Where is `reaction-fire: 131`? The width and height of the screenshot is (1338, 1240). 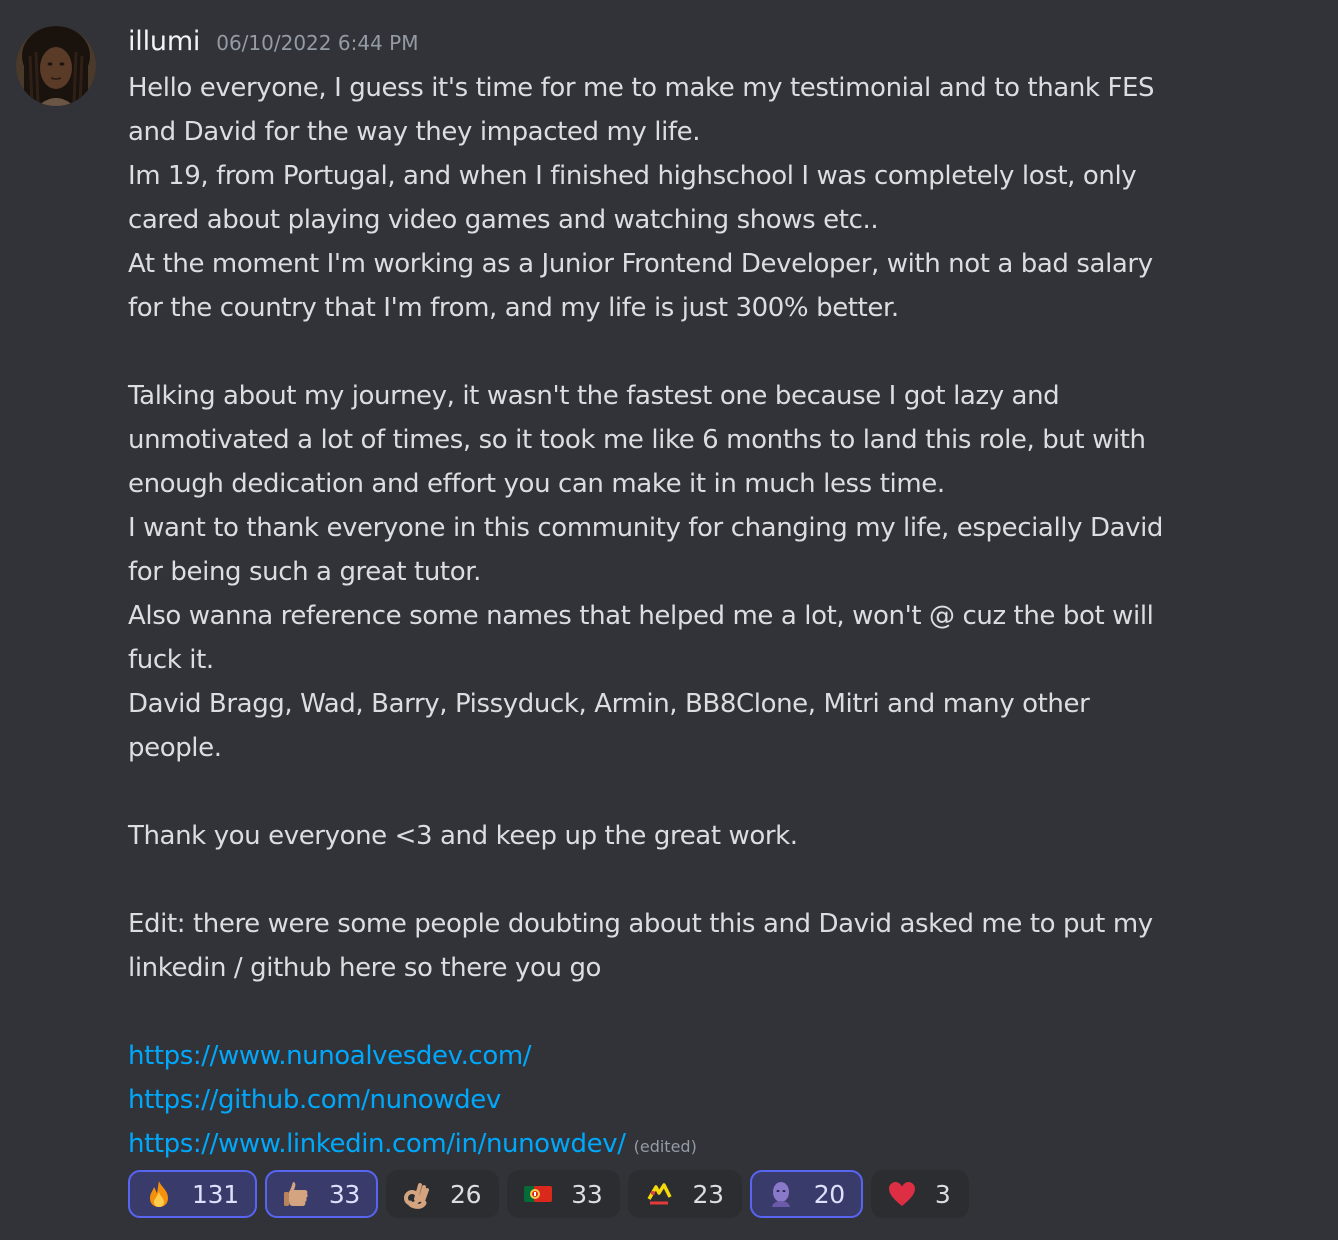
reaction-fire: 131 is located at coordinates (192, 1194).